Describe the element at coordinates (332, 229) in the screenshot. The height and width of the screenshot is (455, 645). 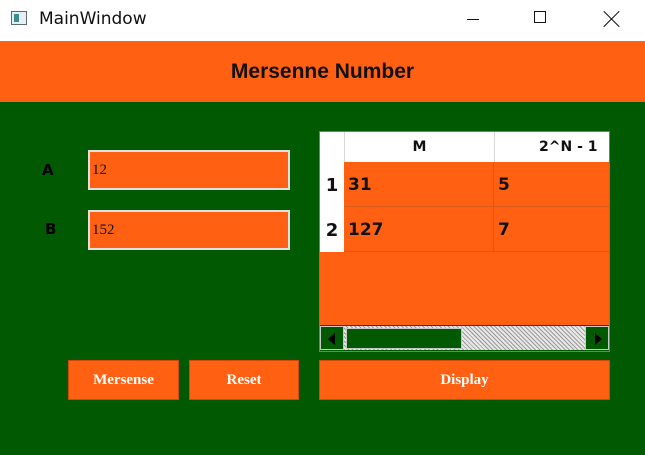
I see `row-header-2: 2` at that location.